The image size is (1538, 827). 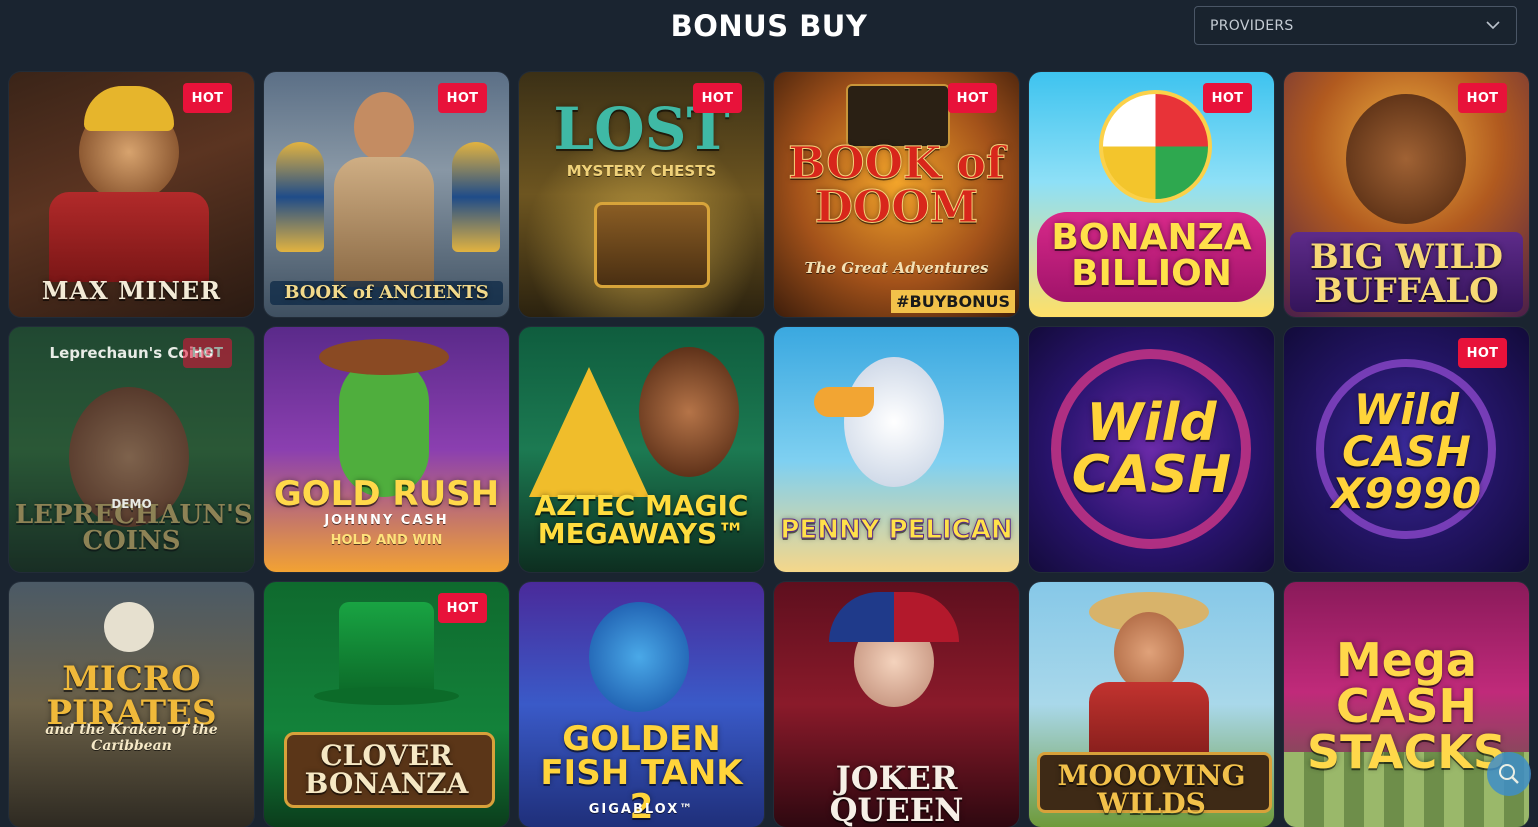 I want to click on beak-icon, so click(x=844, y=402).